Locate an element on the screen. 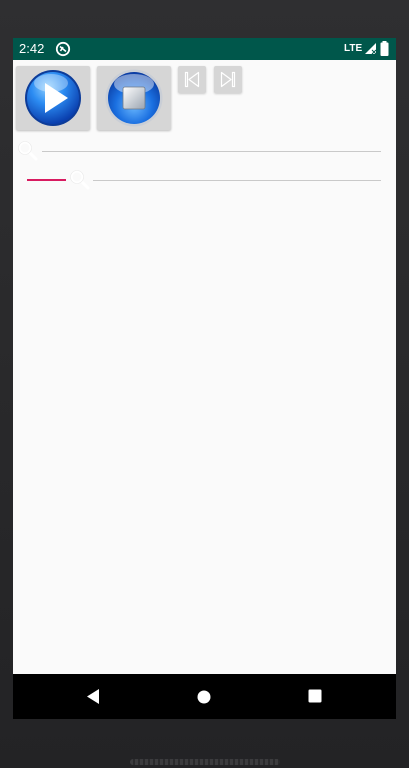 The height and width of the screenshot is (768, 409). stop-button is located at coordinates (134, 98).